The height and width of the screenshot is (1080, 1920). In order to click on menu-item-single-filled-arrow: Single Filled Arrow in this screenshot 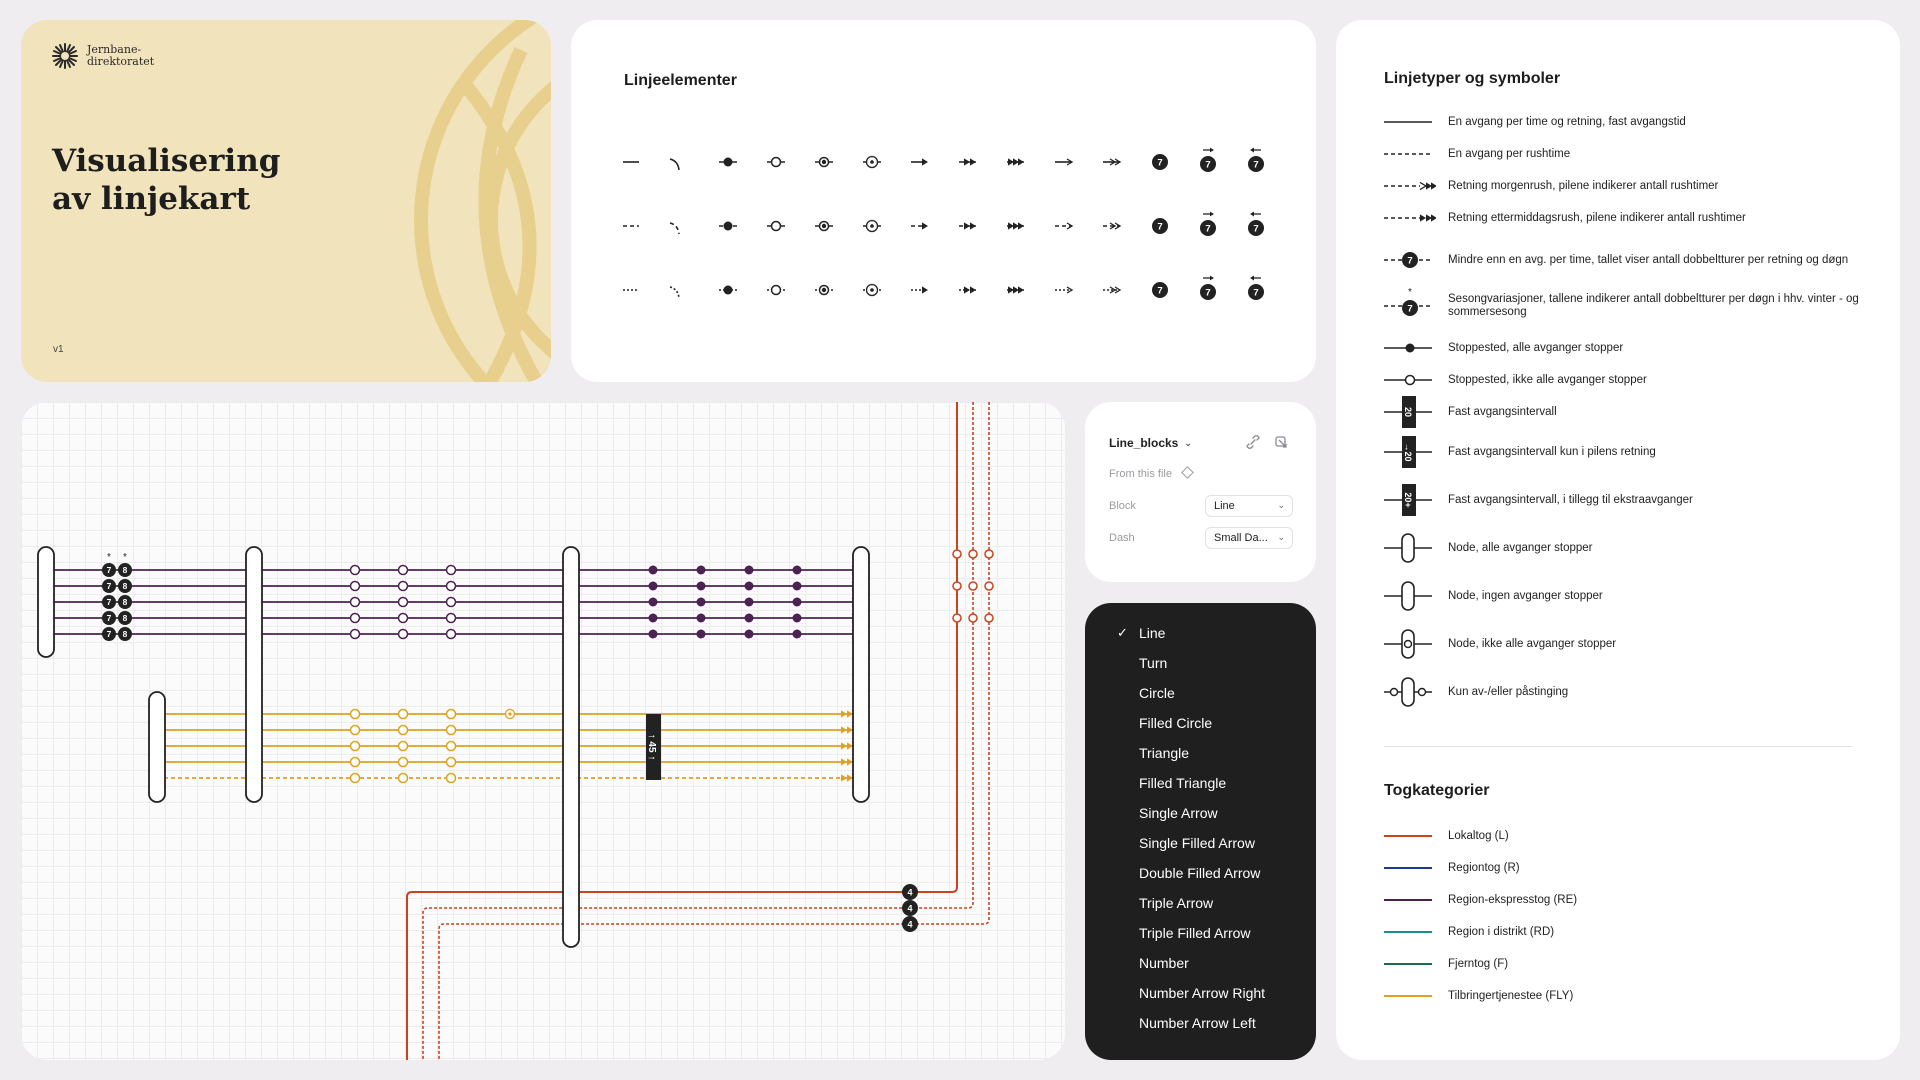, I will do `click(1197, 843)`.